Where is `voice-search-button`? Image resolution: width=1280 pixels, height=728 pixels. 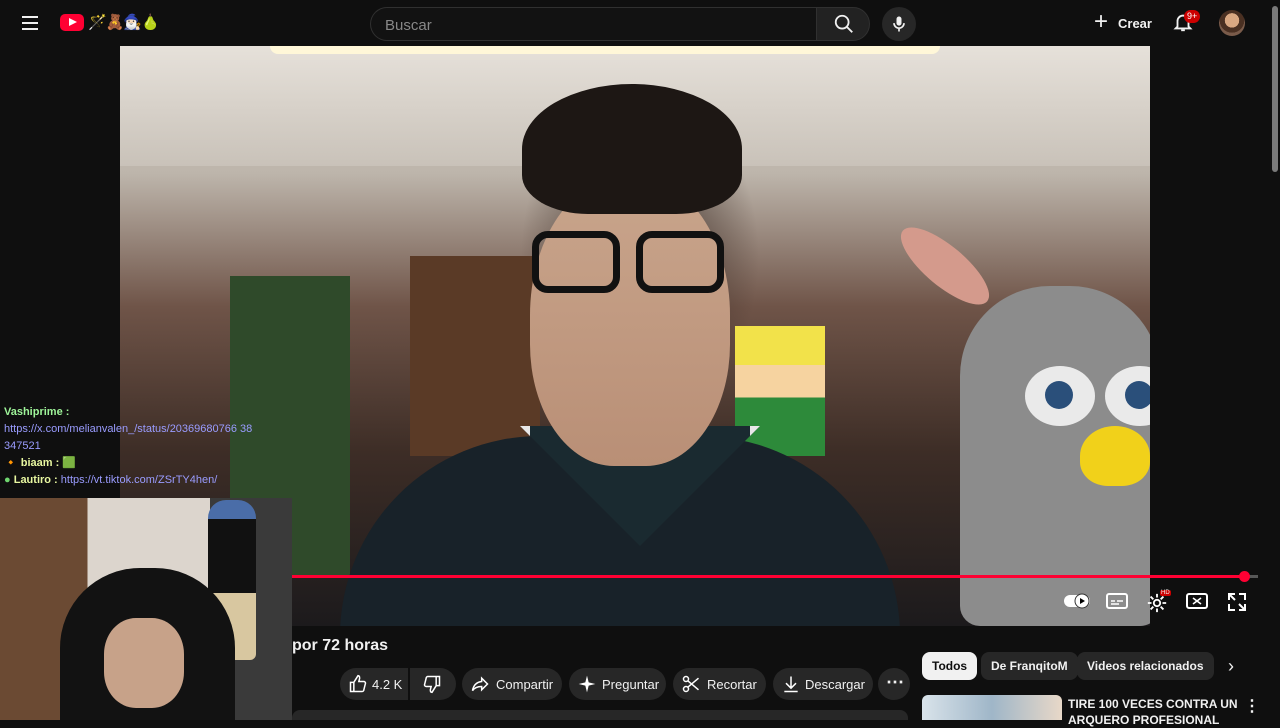
voice-search-button is located at coordinates (899, 24).